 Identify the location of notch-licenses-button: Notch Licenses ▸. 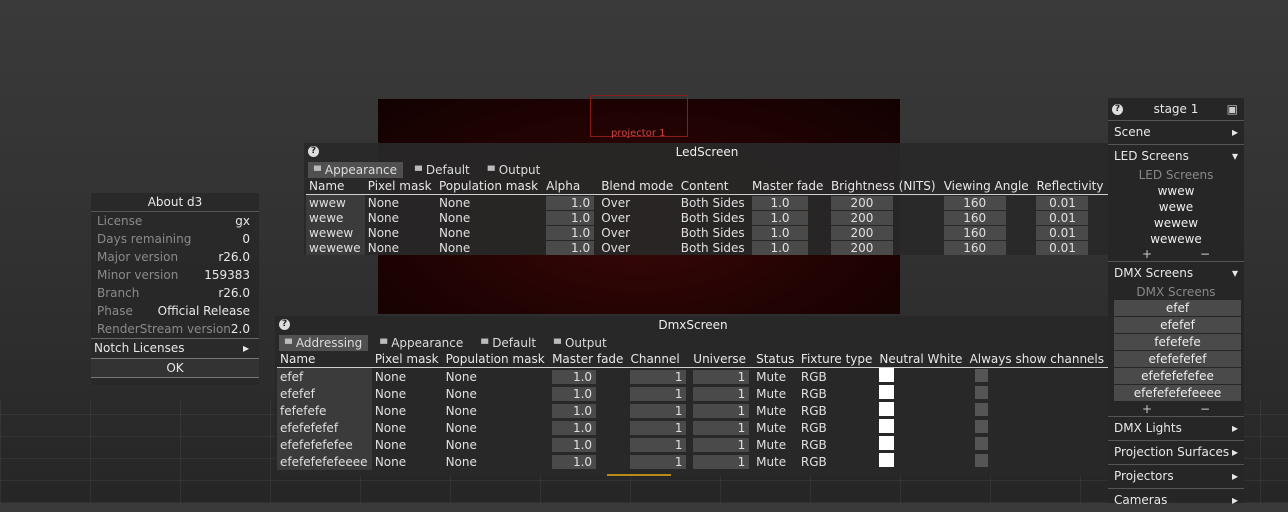
(175, 348).